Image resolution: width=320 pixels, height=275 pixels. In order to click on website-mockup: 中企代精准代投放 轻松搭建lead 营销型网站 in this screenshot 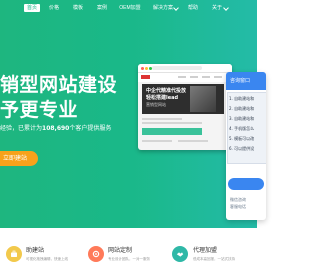, I will do `click(185, 107)`.